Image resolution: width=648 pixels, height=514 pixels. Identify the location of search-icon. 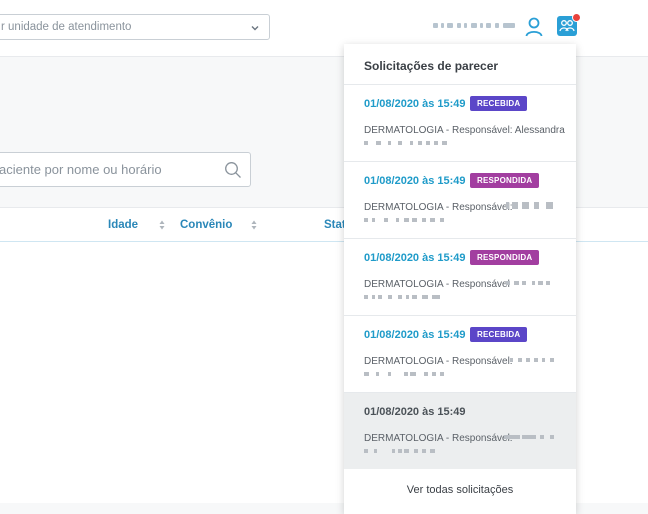
(233, 170).